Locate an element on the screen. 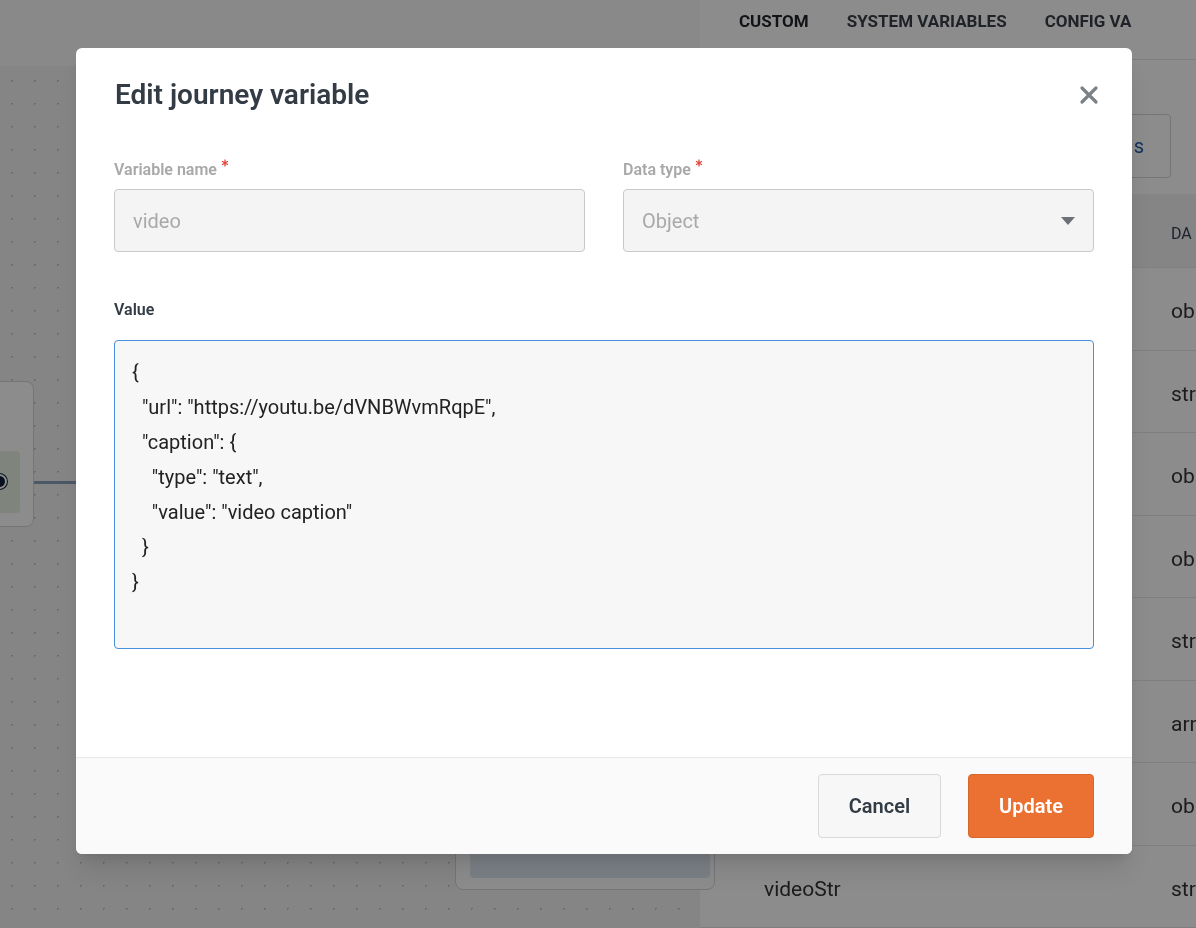  update-button: Update is located at coordinates (1031, 806).